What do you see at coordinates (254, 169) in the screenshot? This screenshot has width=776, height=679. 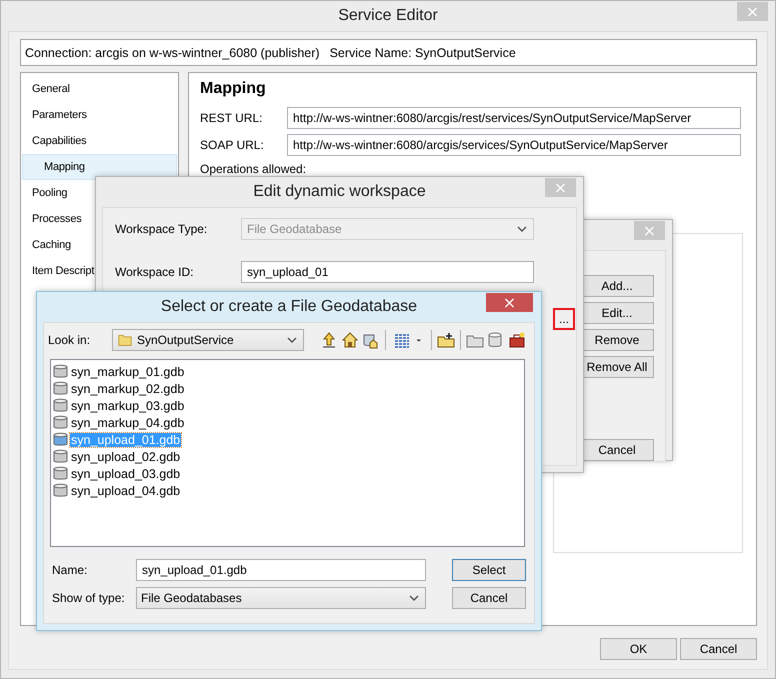 I see `operations-label: Operations allowed:` at bounding box center [254, 169].